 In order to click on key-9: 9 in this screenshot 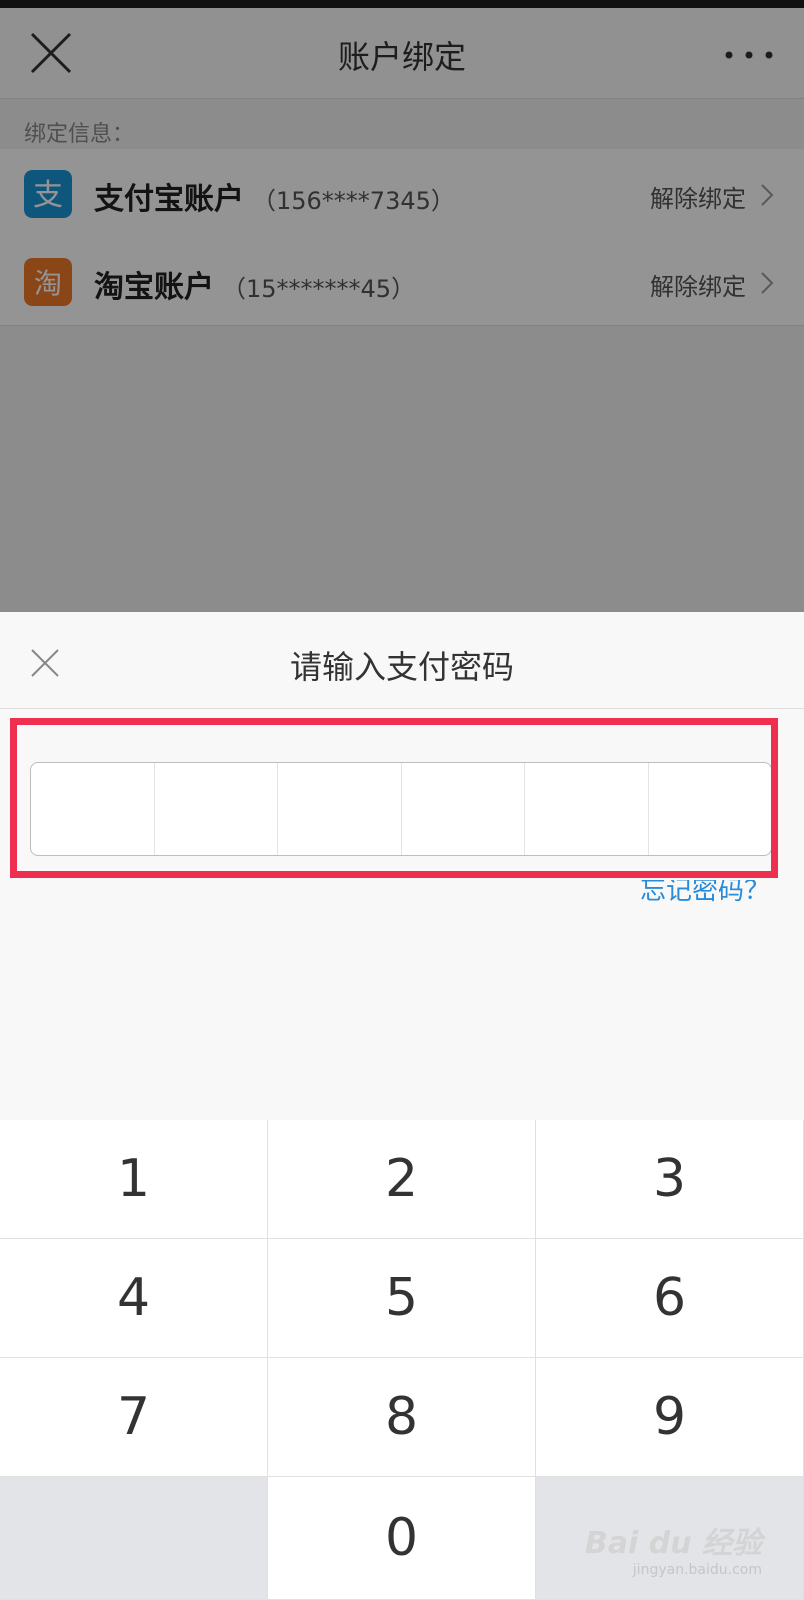, I will do `click(670, 1417)`.